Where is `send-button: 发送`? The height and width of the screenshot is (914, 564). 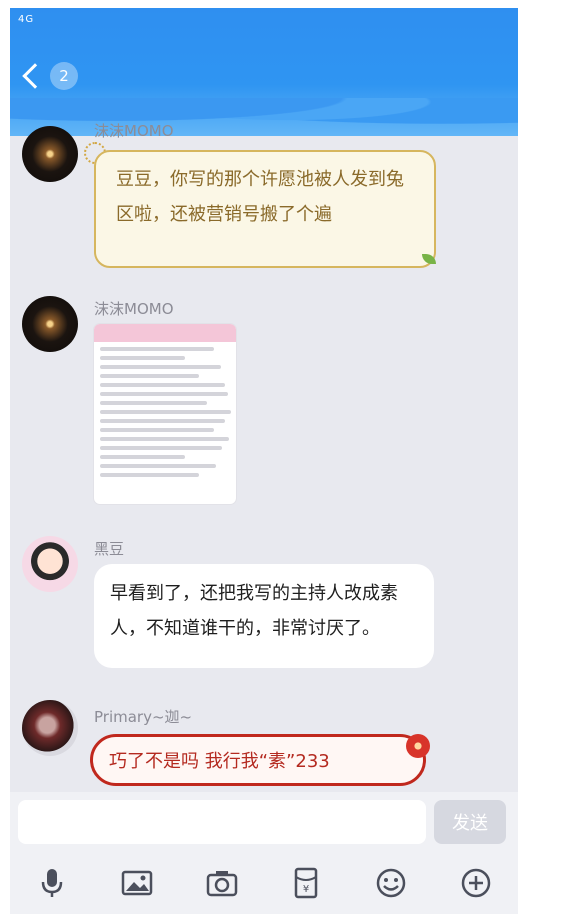 send-button: 发送 is located at coordinates (470, 822).